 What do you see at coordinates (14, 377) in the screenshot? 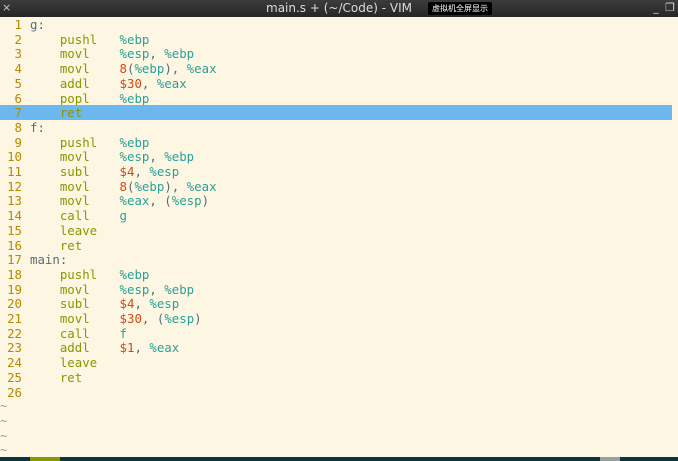
I see `line-number: 25` at bounding box center [14, 377].